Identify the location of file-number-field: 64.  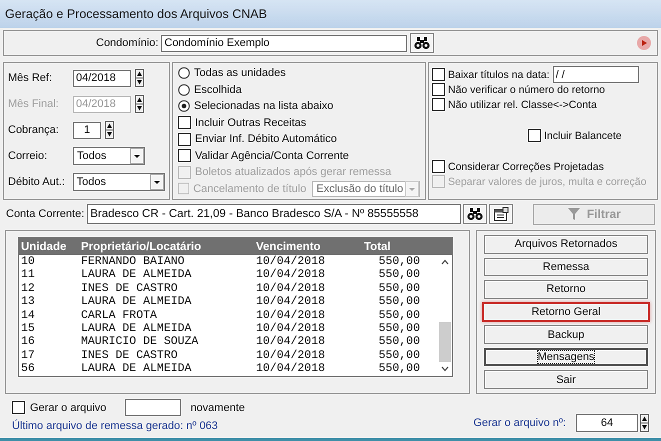
(607, 423).